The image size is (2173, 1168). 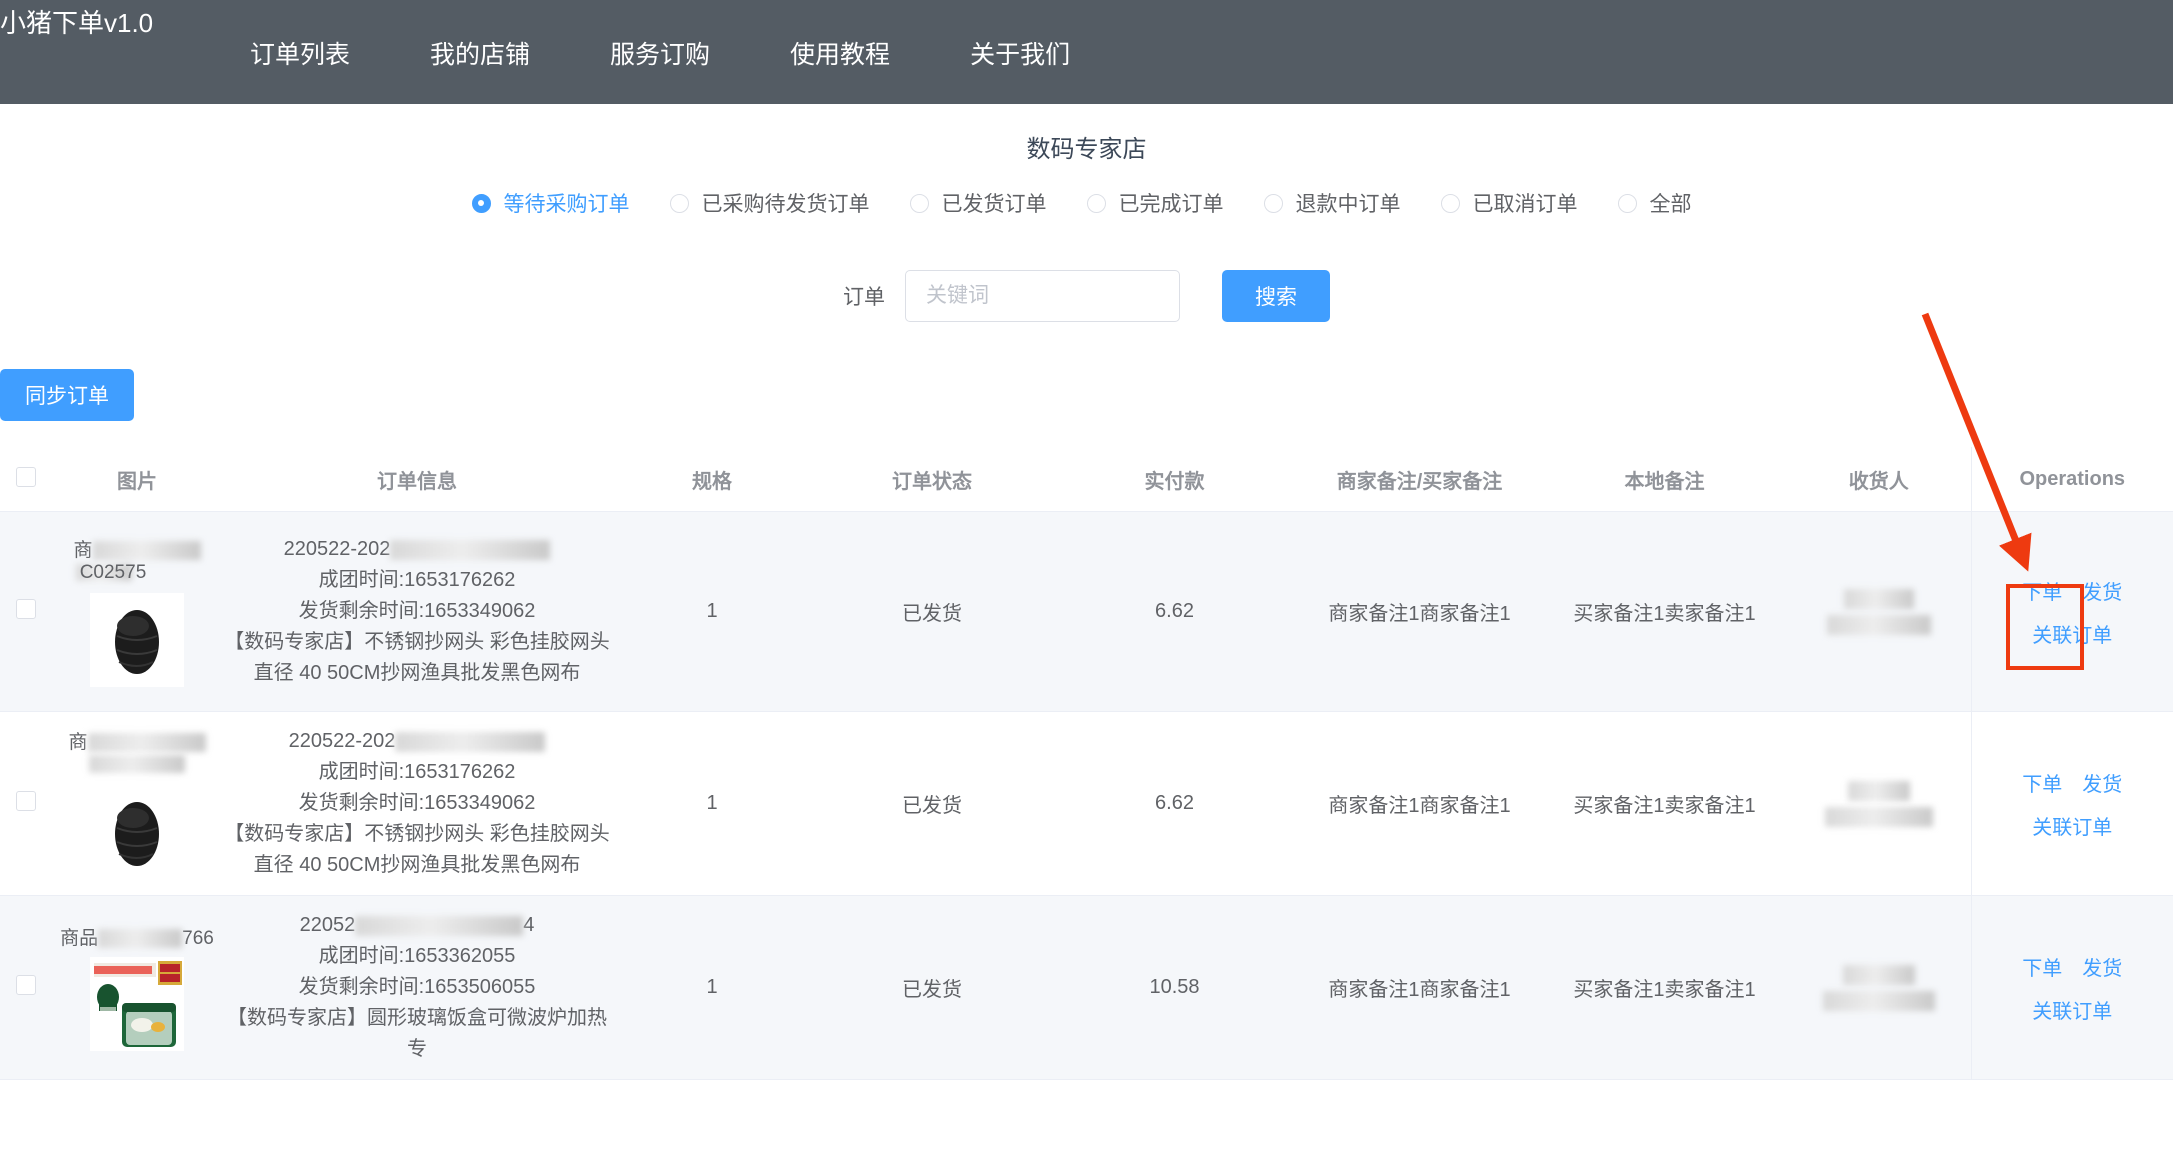 What do you see at coordinates (198, 938) in the screenshot?
I see `sku-suffix: 766` at bounding box center [198, 938].